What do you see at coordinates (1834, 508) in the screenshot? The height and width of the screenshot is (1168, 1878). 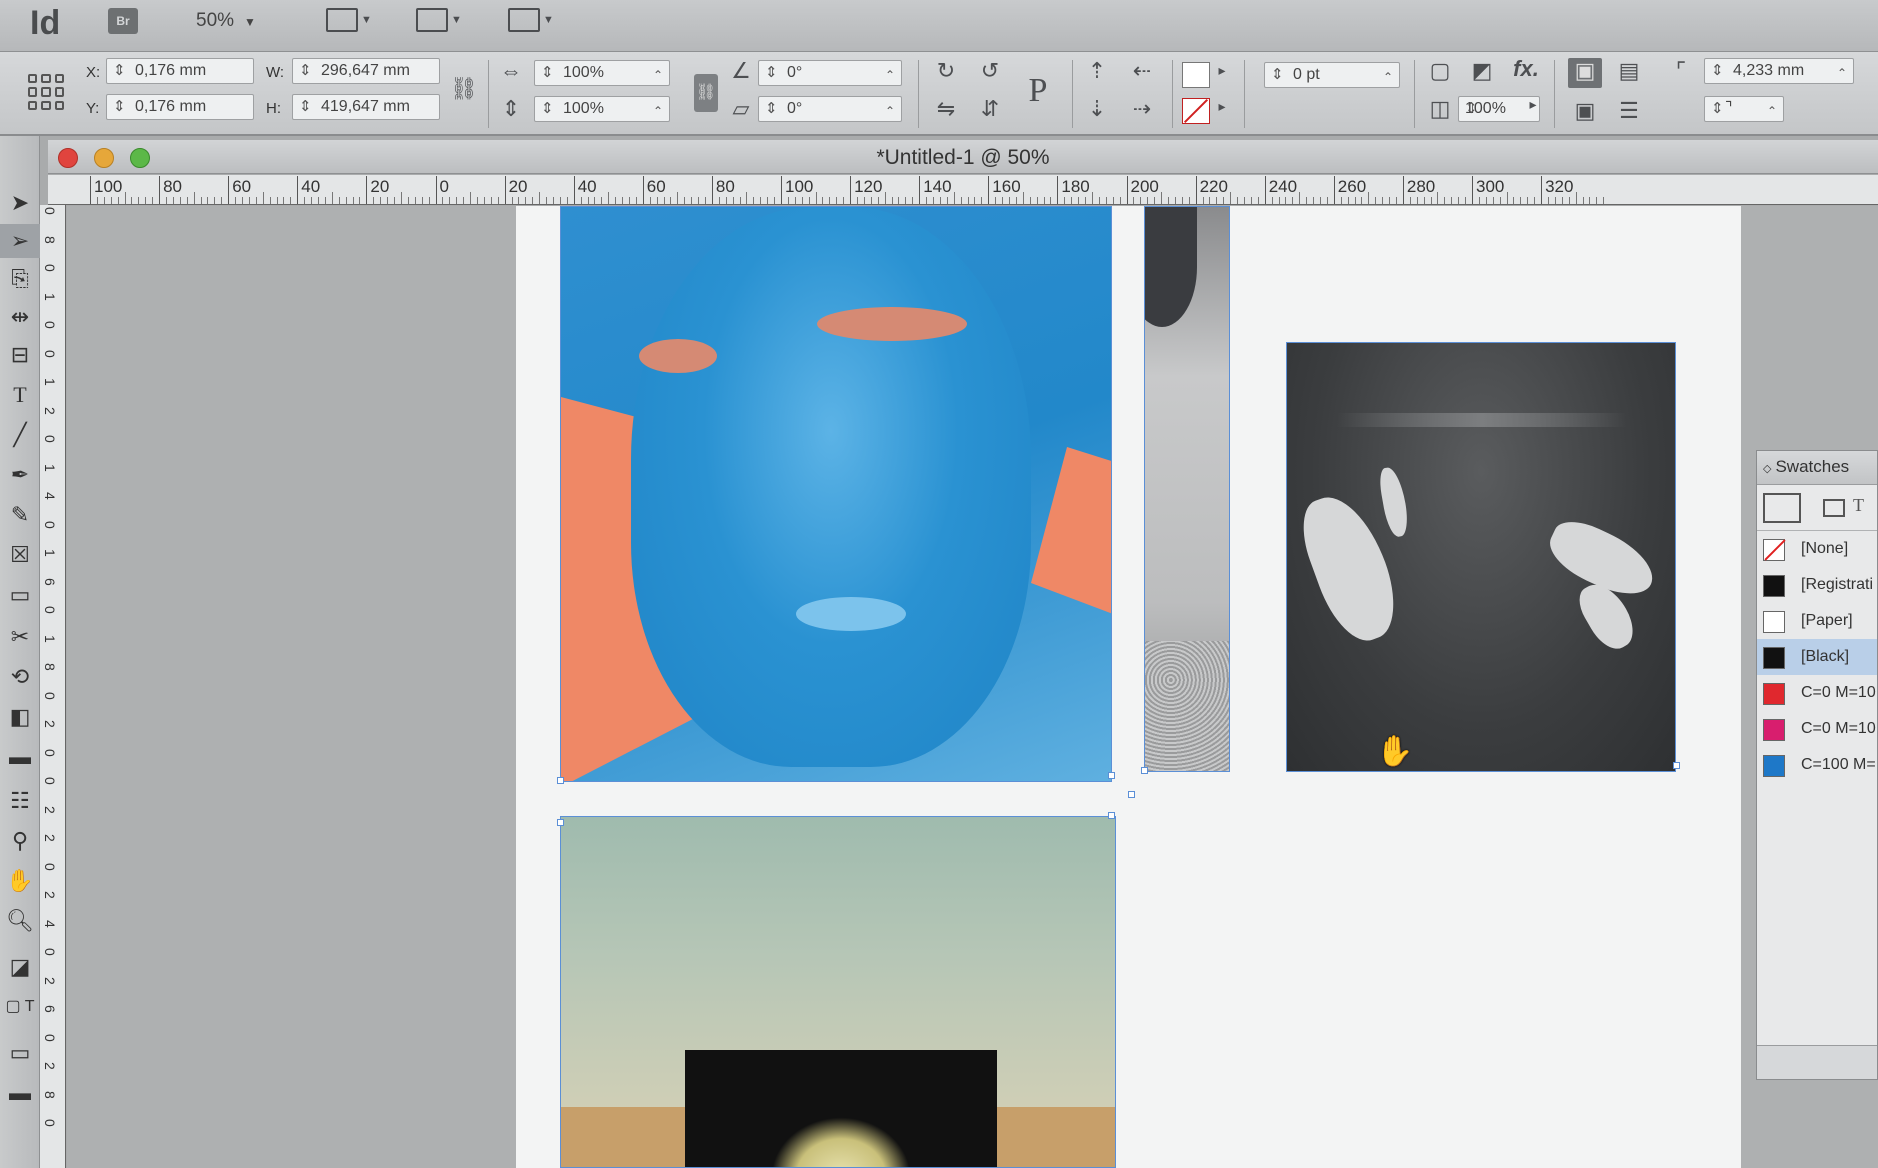 I see `container-format-icon` at bounding box center [1834, 508].